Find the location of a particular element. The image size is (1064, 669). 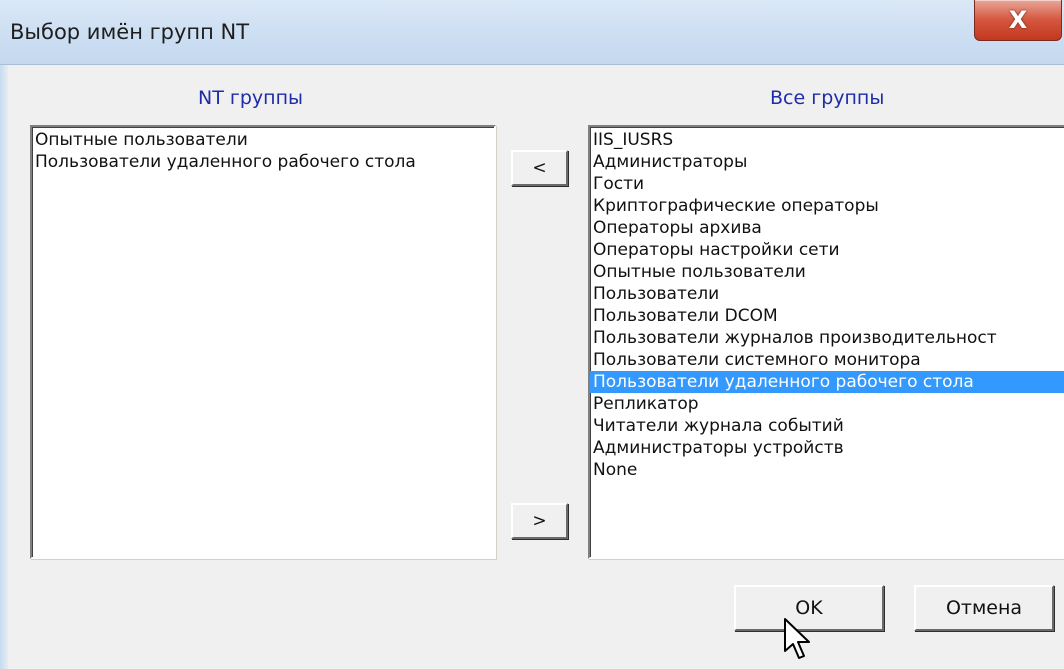

list-item: Администраторы устройств is located at coordinates (827, 448).